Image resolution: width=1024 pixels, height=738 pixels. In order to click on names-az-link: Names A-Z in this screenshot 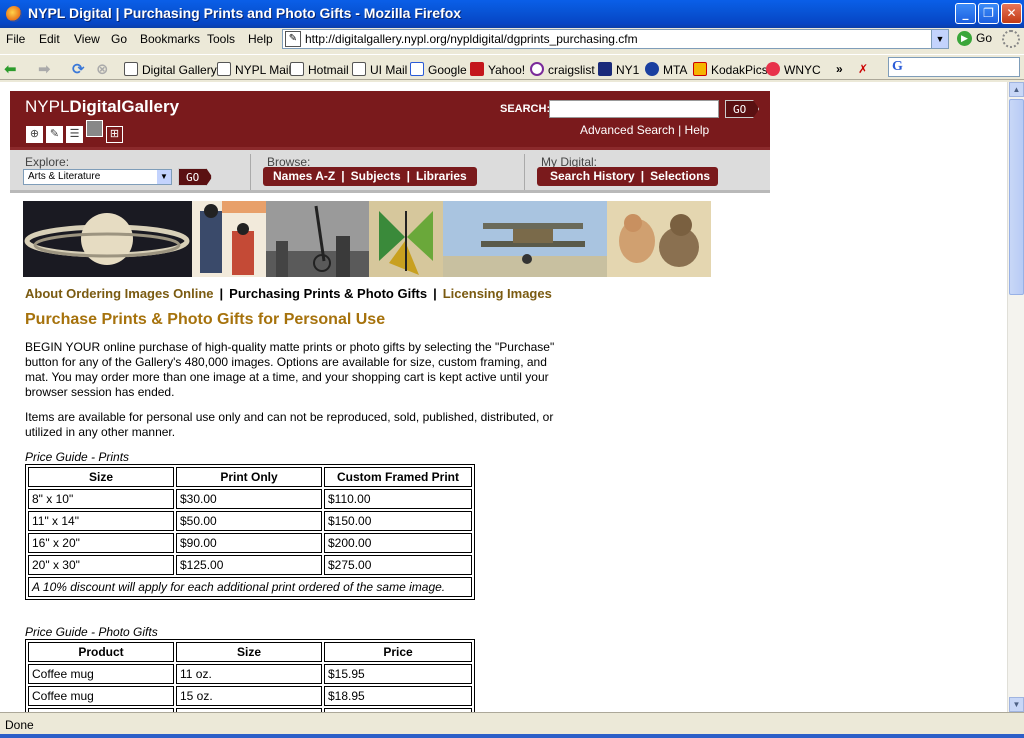, I will do `click(304, 176)`.